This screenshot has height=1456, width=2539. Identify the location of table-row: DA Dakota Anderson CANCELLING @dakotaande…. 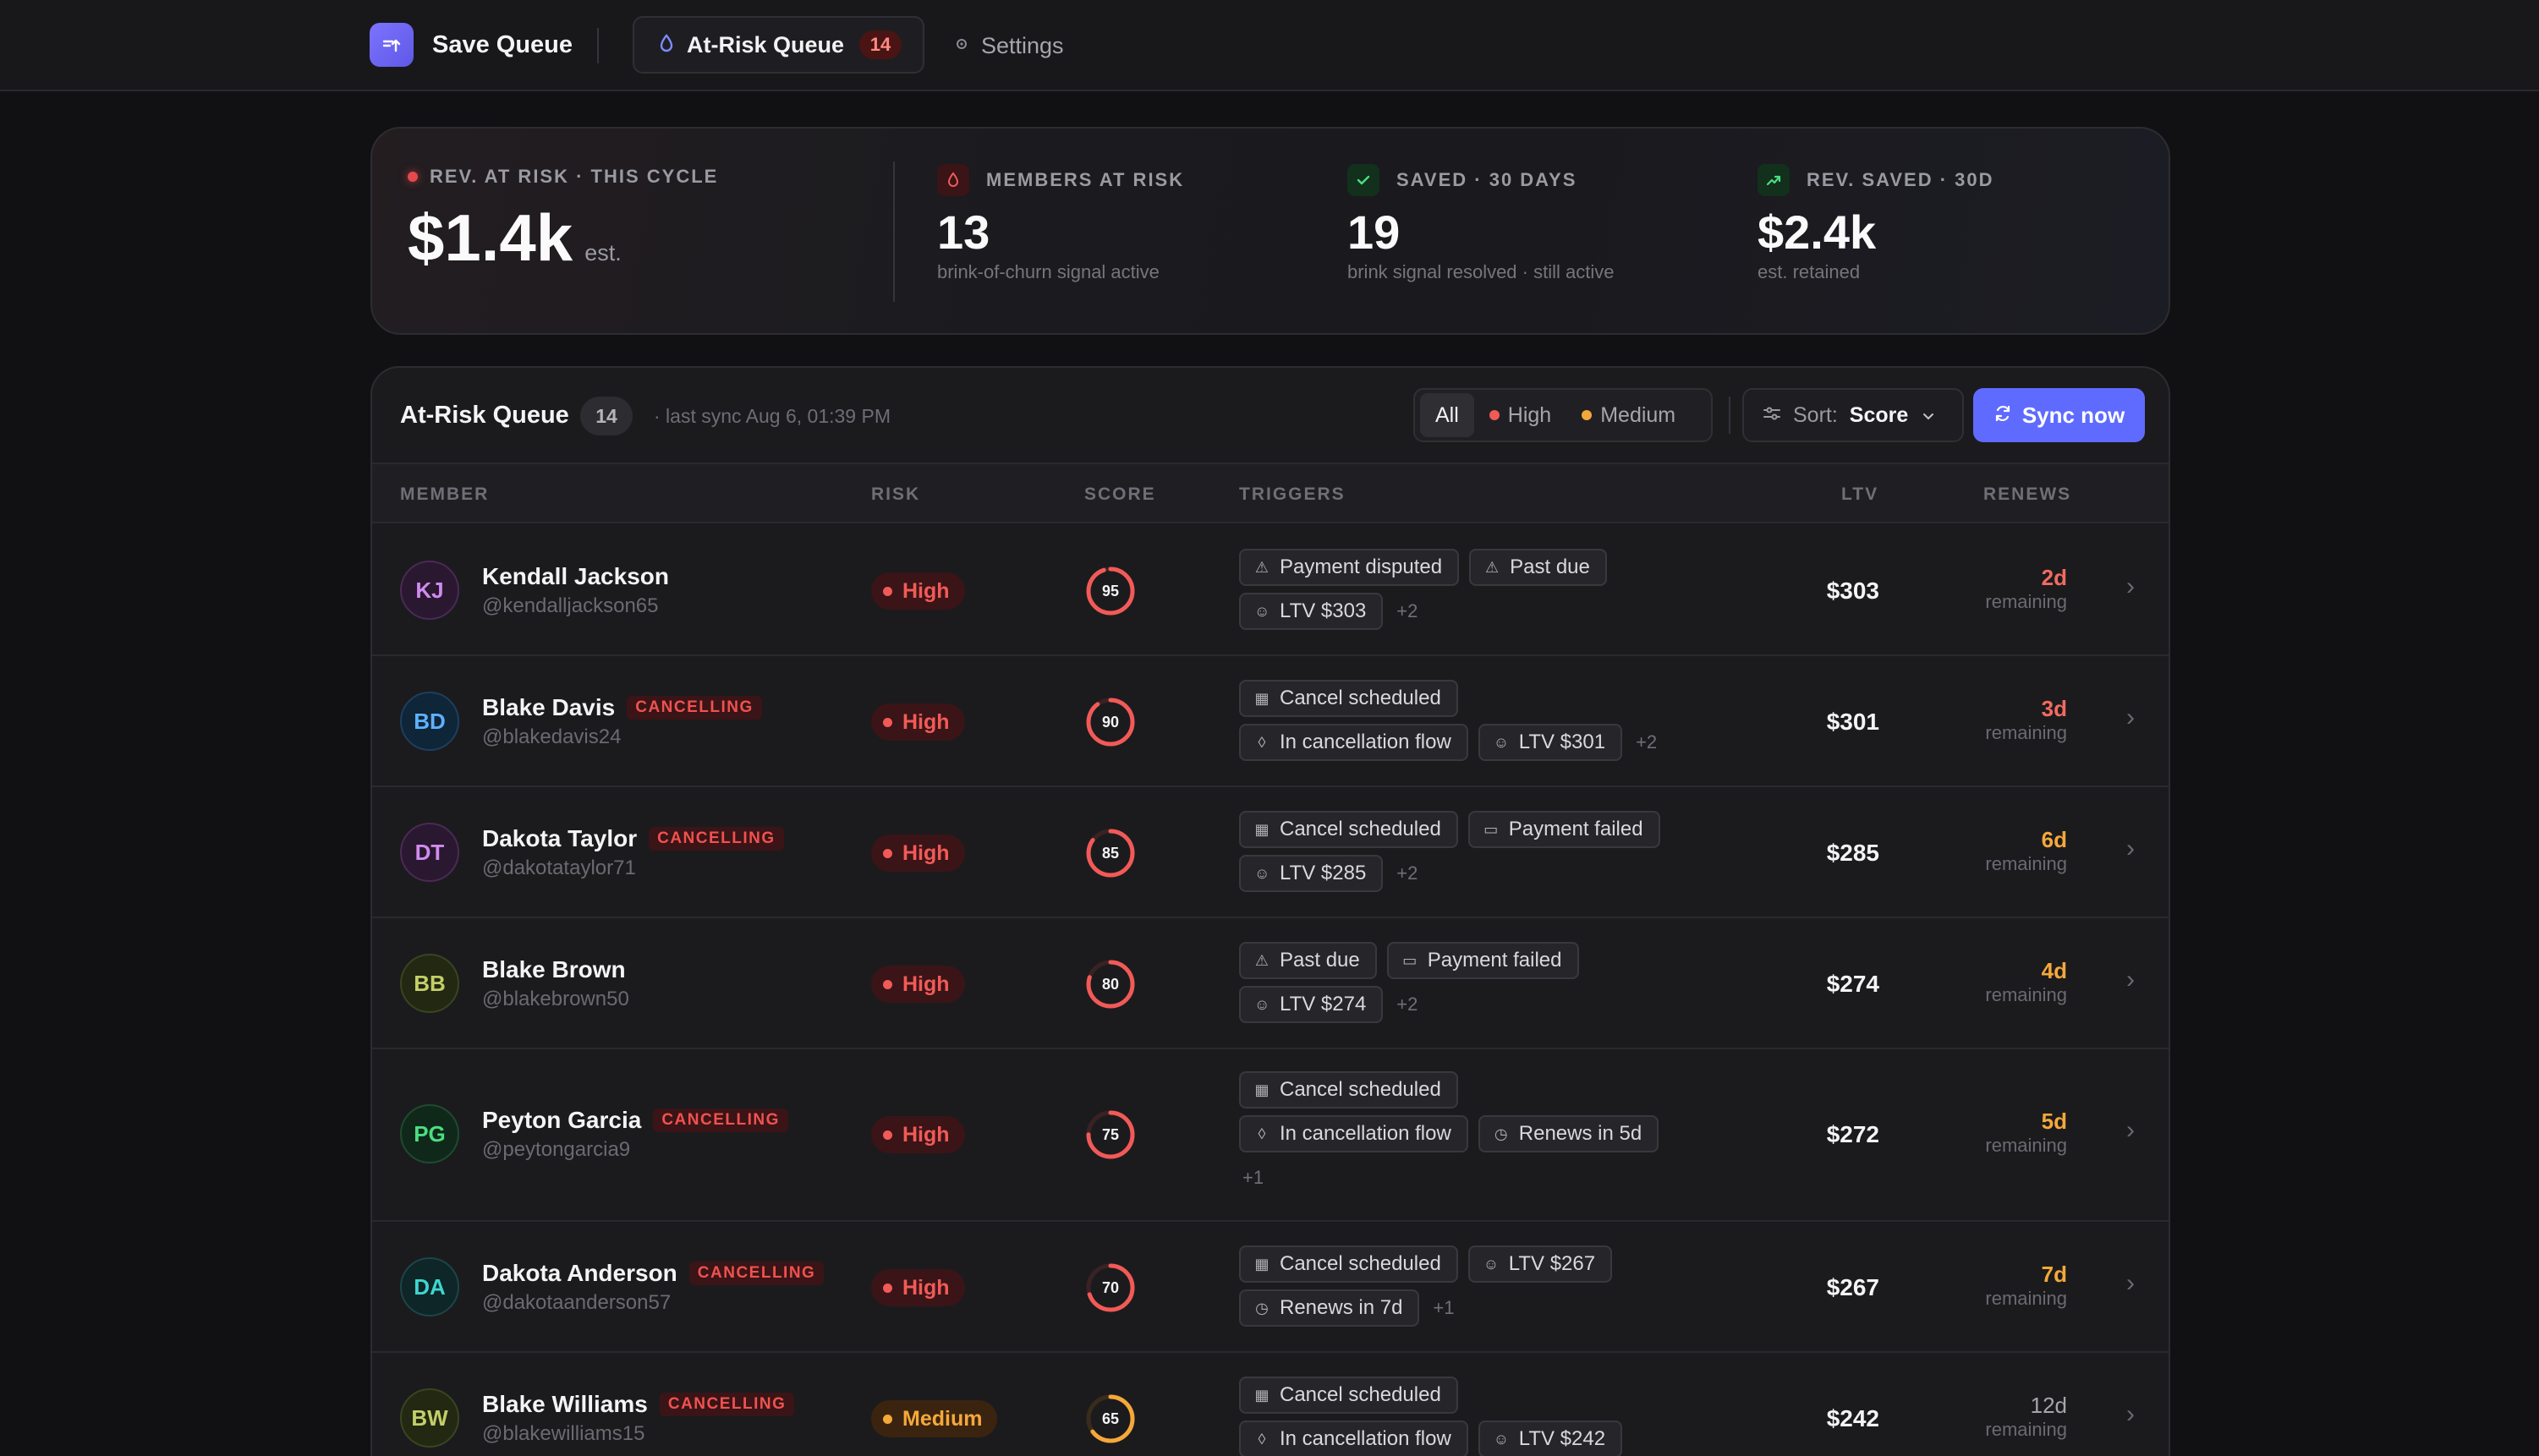
(1270, 1287).